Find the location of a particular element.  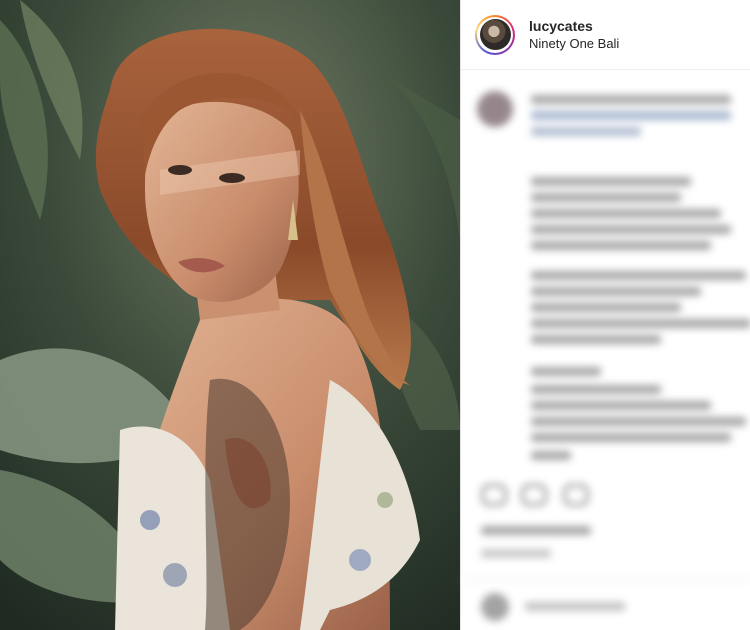

emoji-icon is located at coordinates (495, 607).